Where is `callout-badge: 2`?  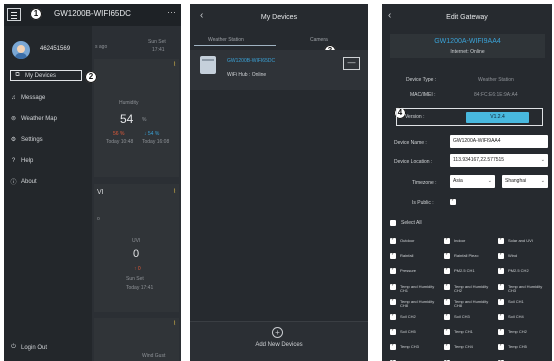
callout-badge: 2 is located at coordinates (91, 77).